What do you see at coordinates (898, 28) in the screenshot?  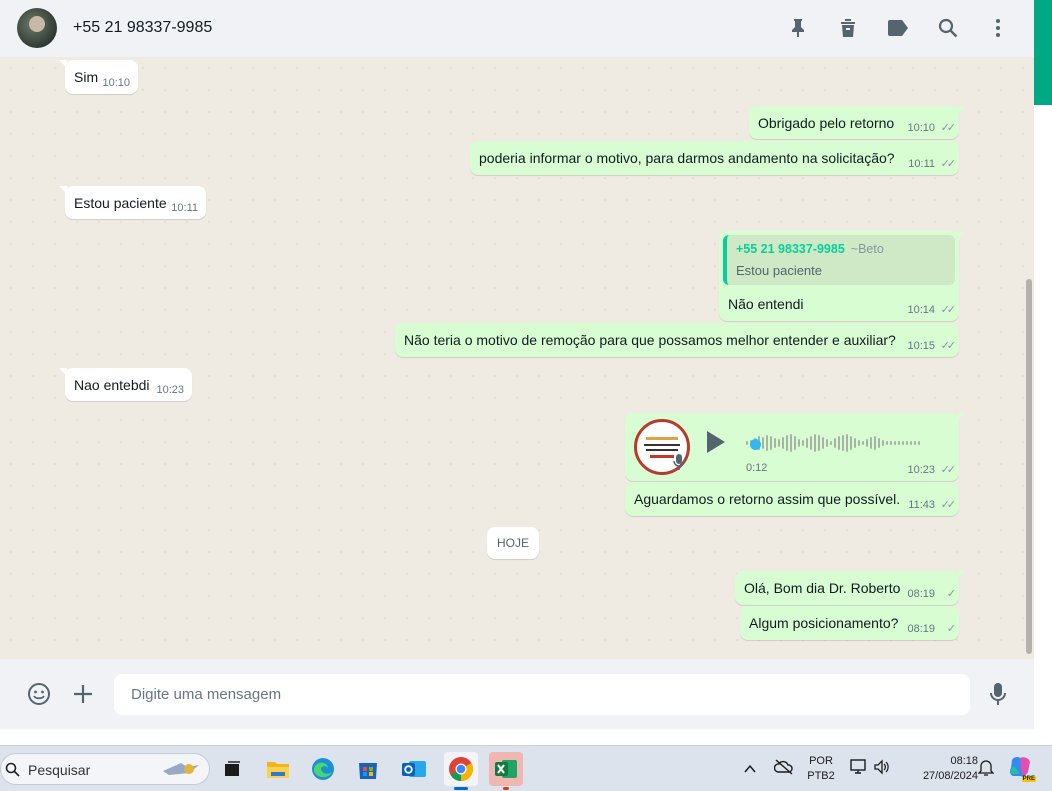 I see `label-icon` at bounding box center [898, 28].